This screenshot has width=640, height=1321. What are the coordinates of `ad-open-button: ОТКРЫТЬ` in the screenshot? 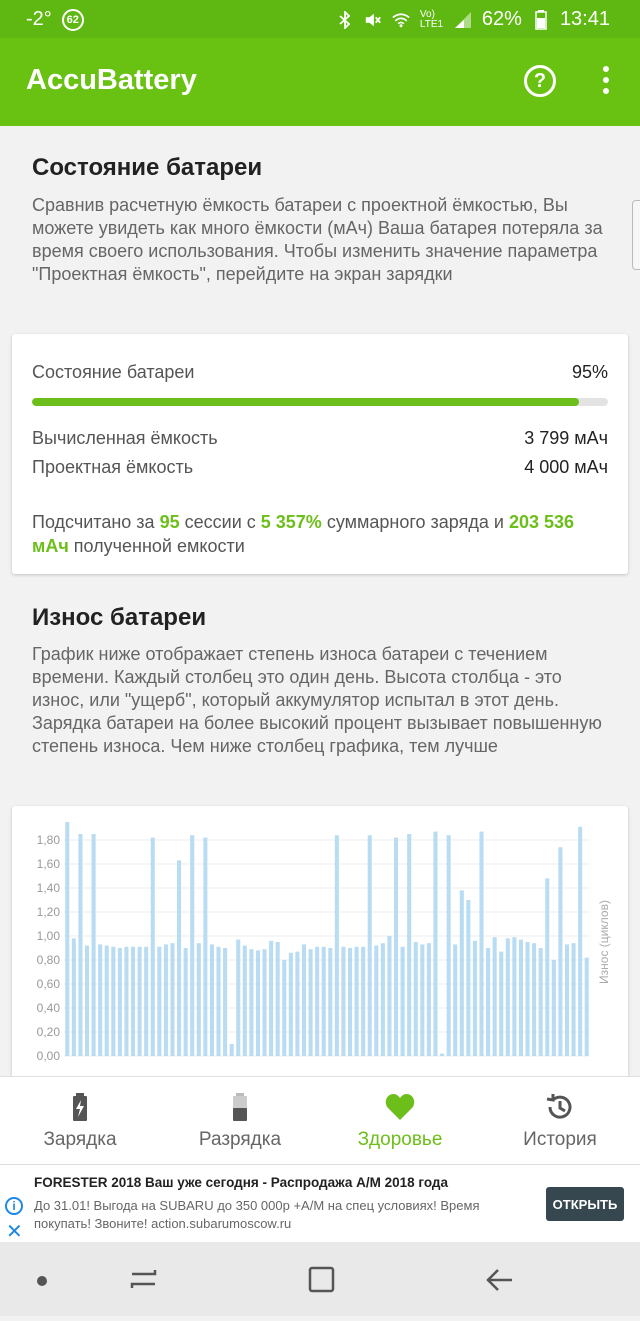 It's located at (585, 1204).